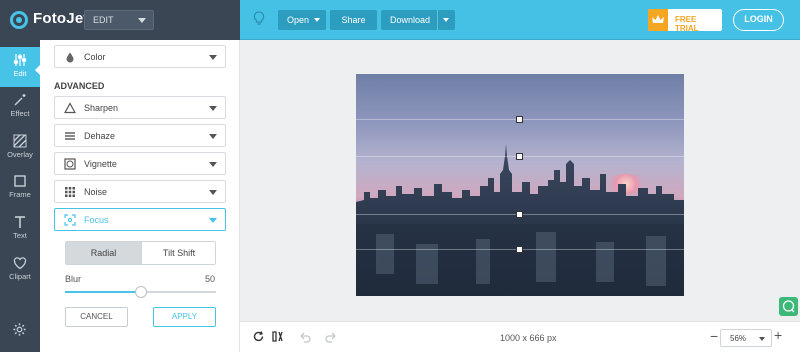 The width and height of the screenshot is (800, 352). I want to click on rotate-icon, so click(258, 336).